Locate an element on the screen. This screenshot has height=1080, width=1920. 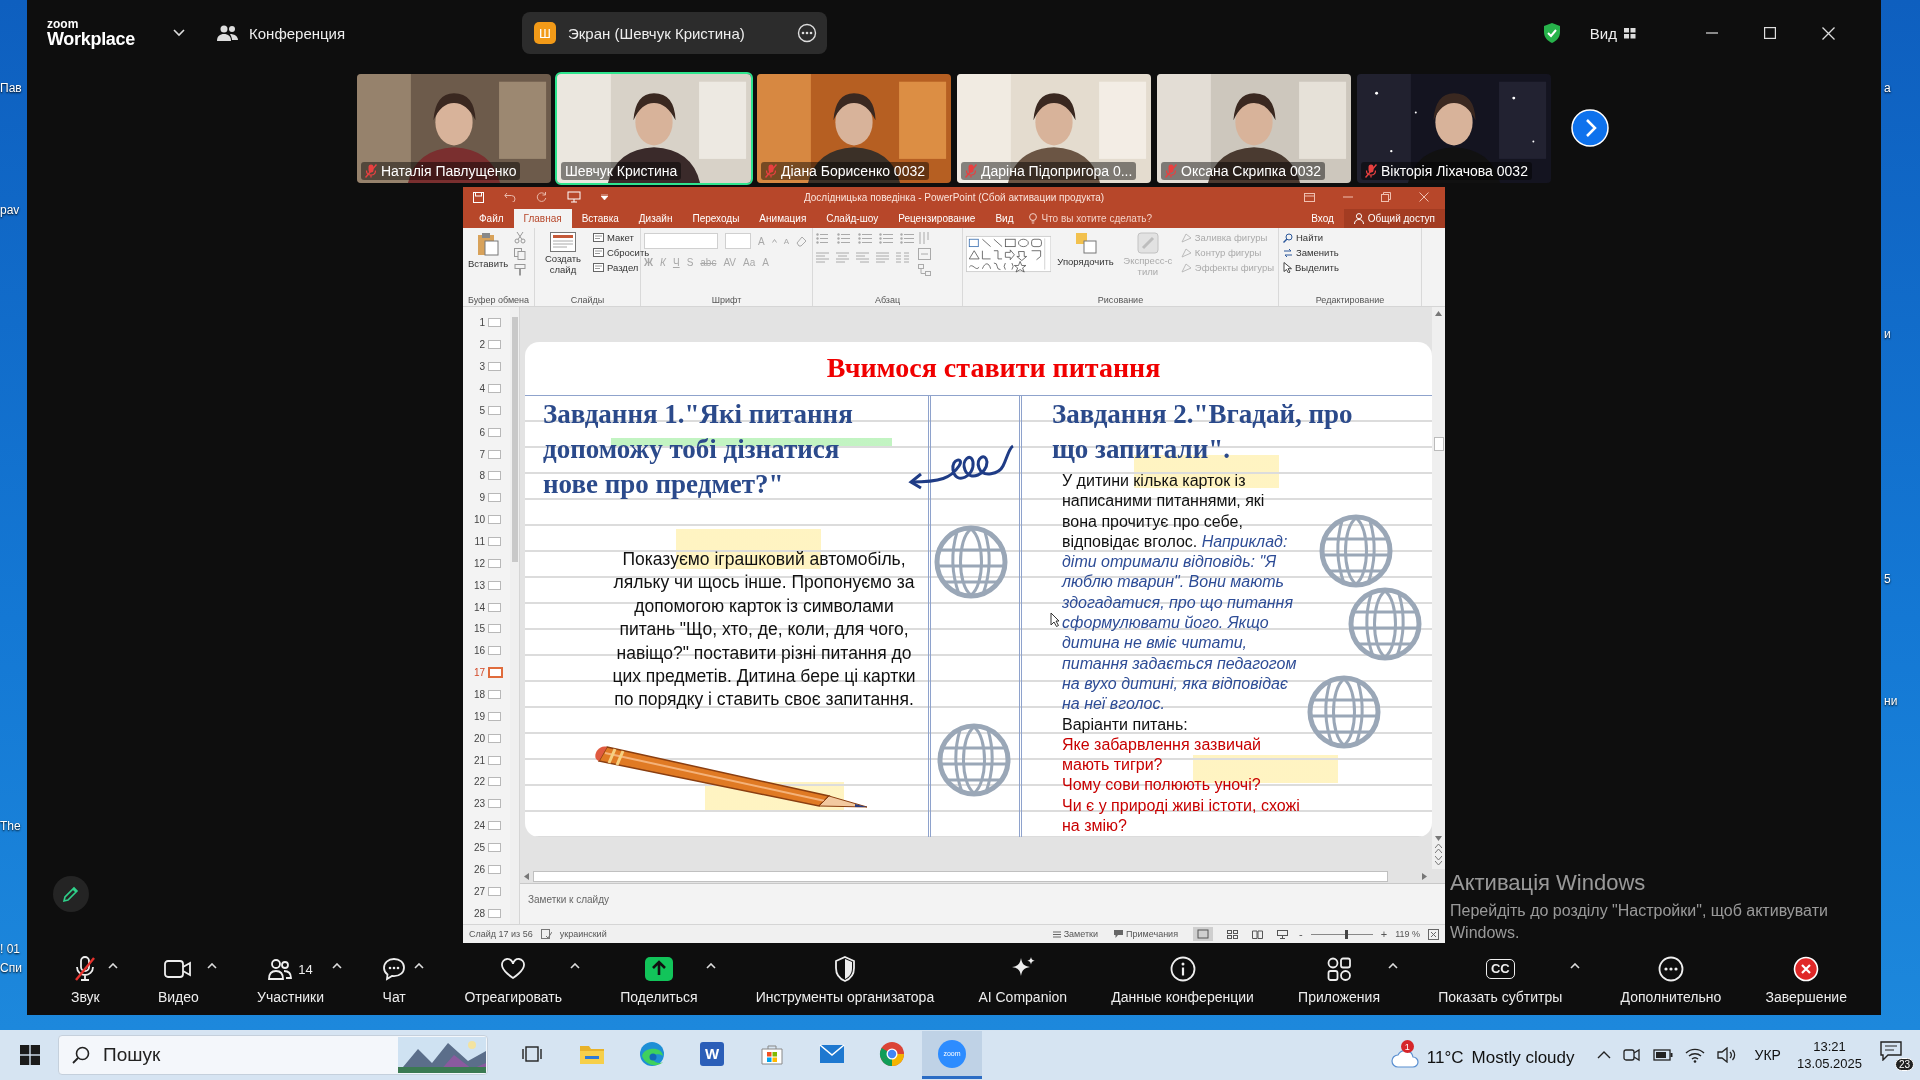
meeting-info-button: Данные конференции is located at coordinates (1182, 980).